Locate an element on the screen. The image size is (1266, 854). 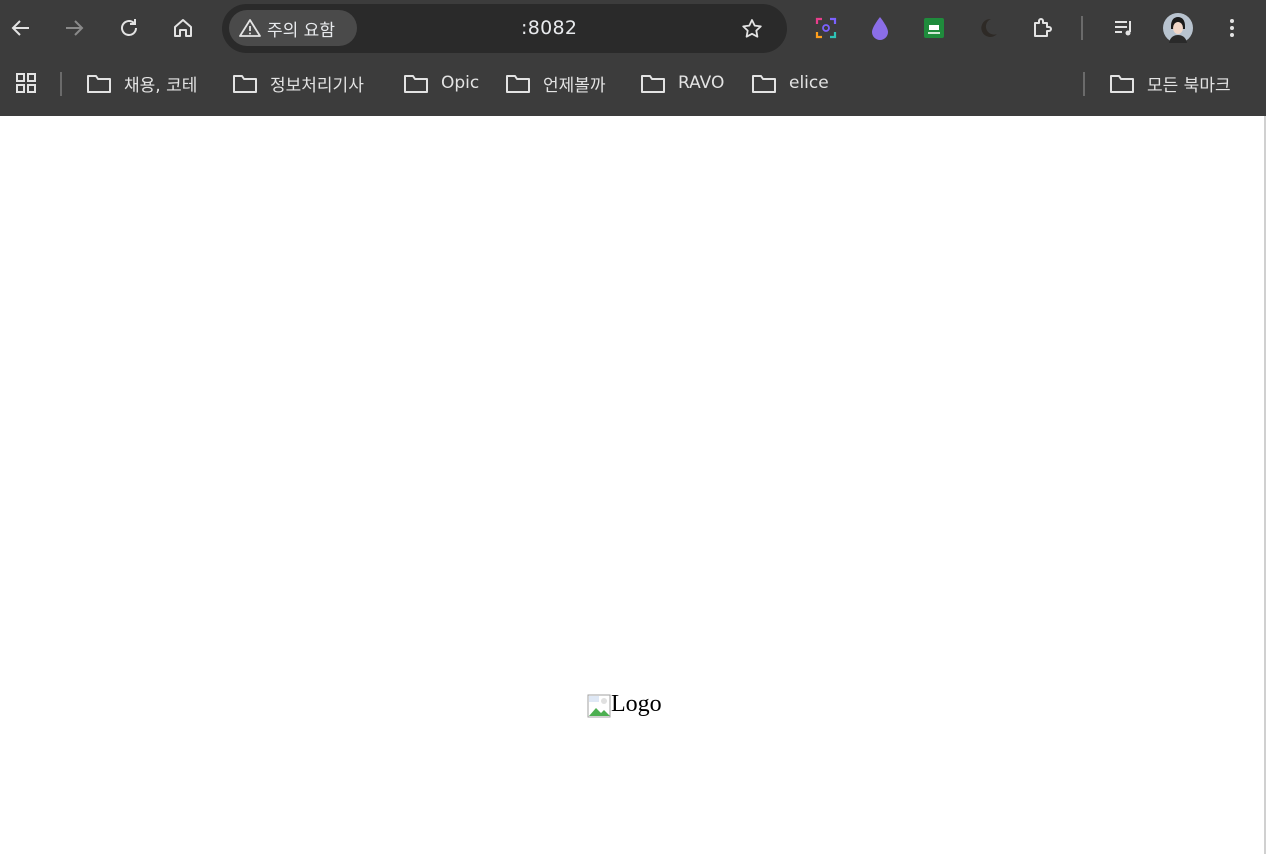
bookmark-star-button is located at coordinates (752, 29).